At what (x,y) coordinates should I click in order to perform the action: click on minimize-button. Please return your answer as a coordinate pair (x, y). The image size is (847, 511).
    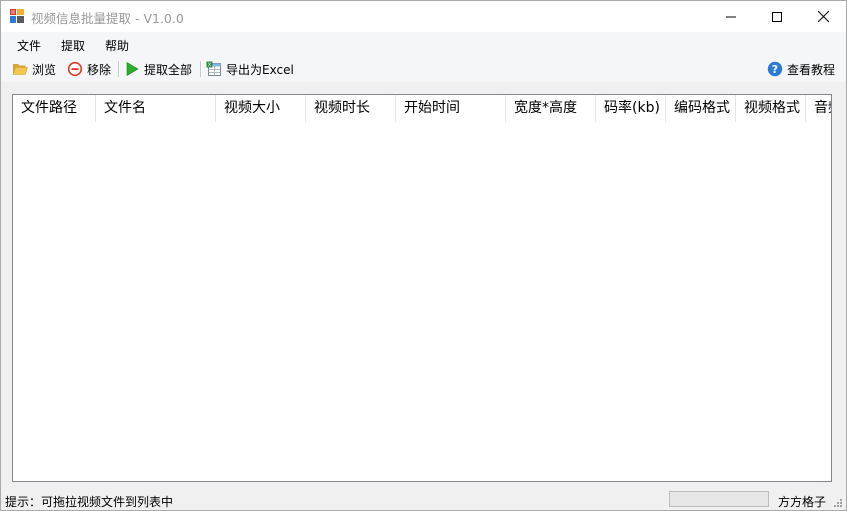
    Looking at the image, I should click on (731, 16).